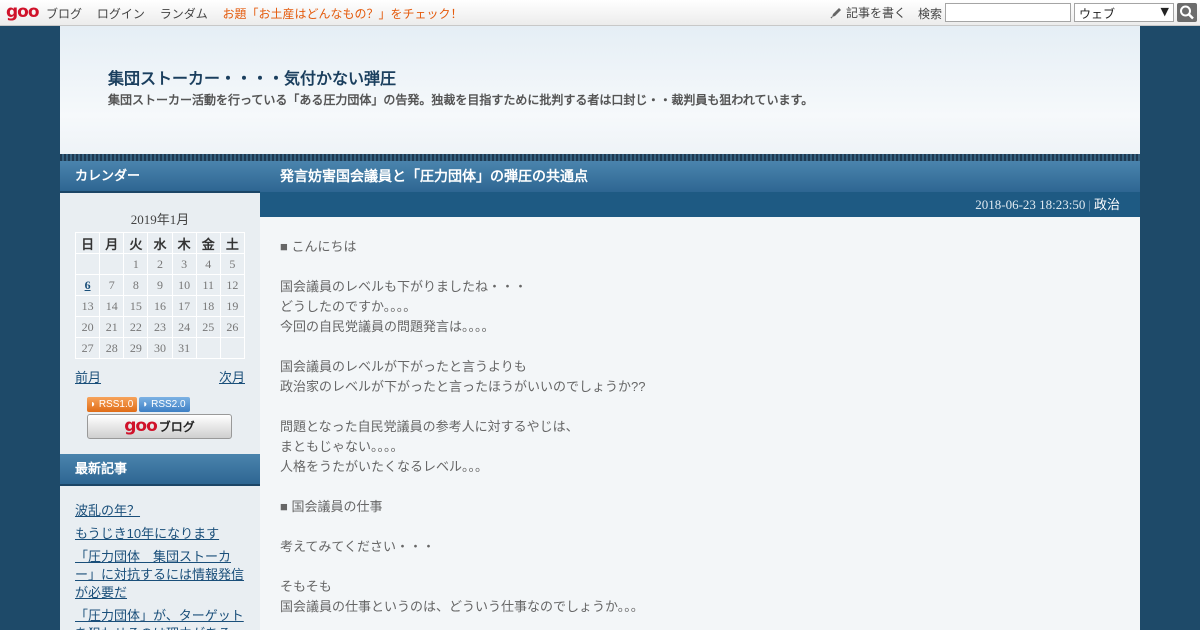 The width and height of the screenshot is (1200, 630). Describe the element at coordinates (252, 77) in the screenshot. I see `blog-title: 集団ストーカー・・・・気付かない弾圧` at that location.